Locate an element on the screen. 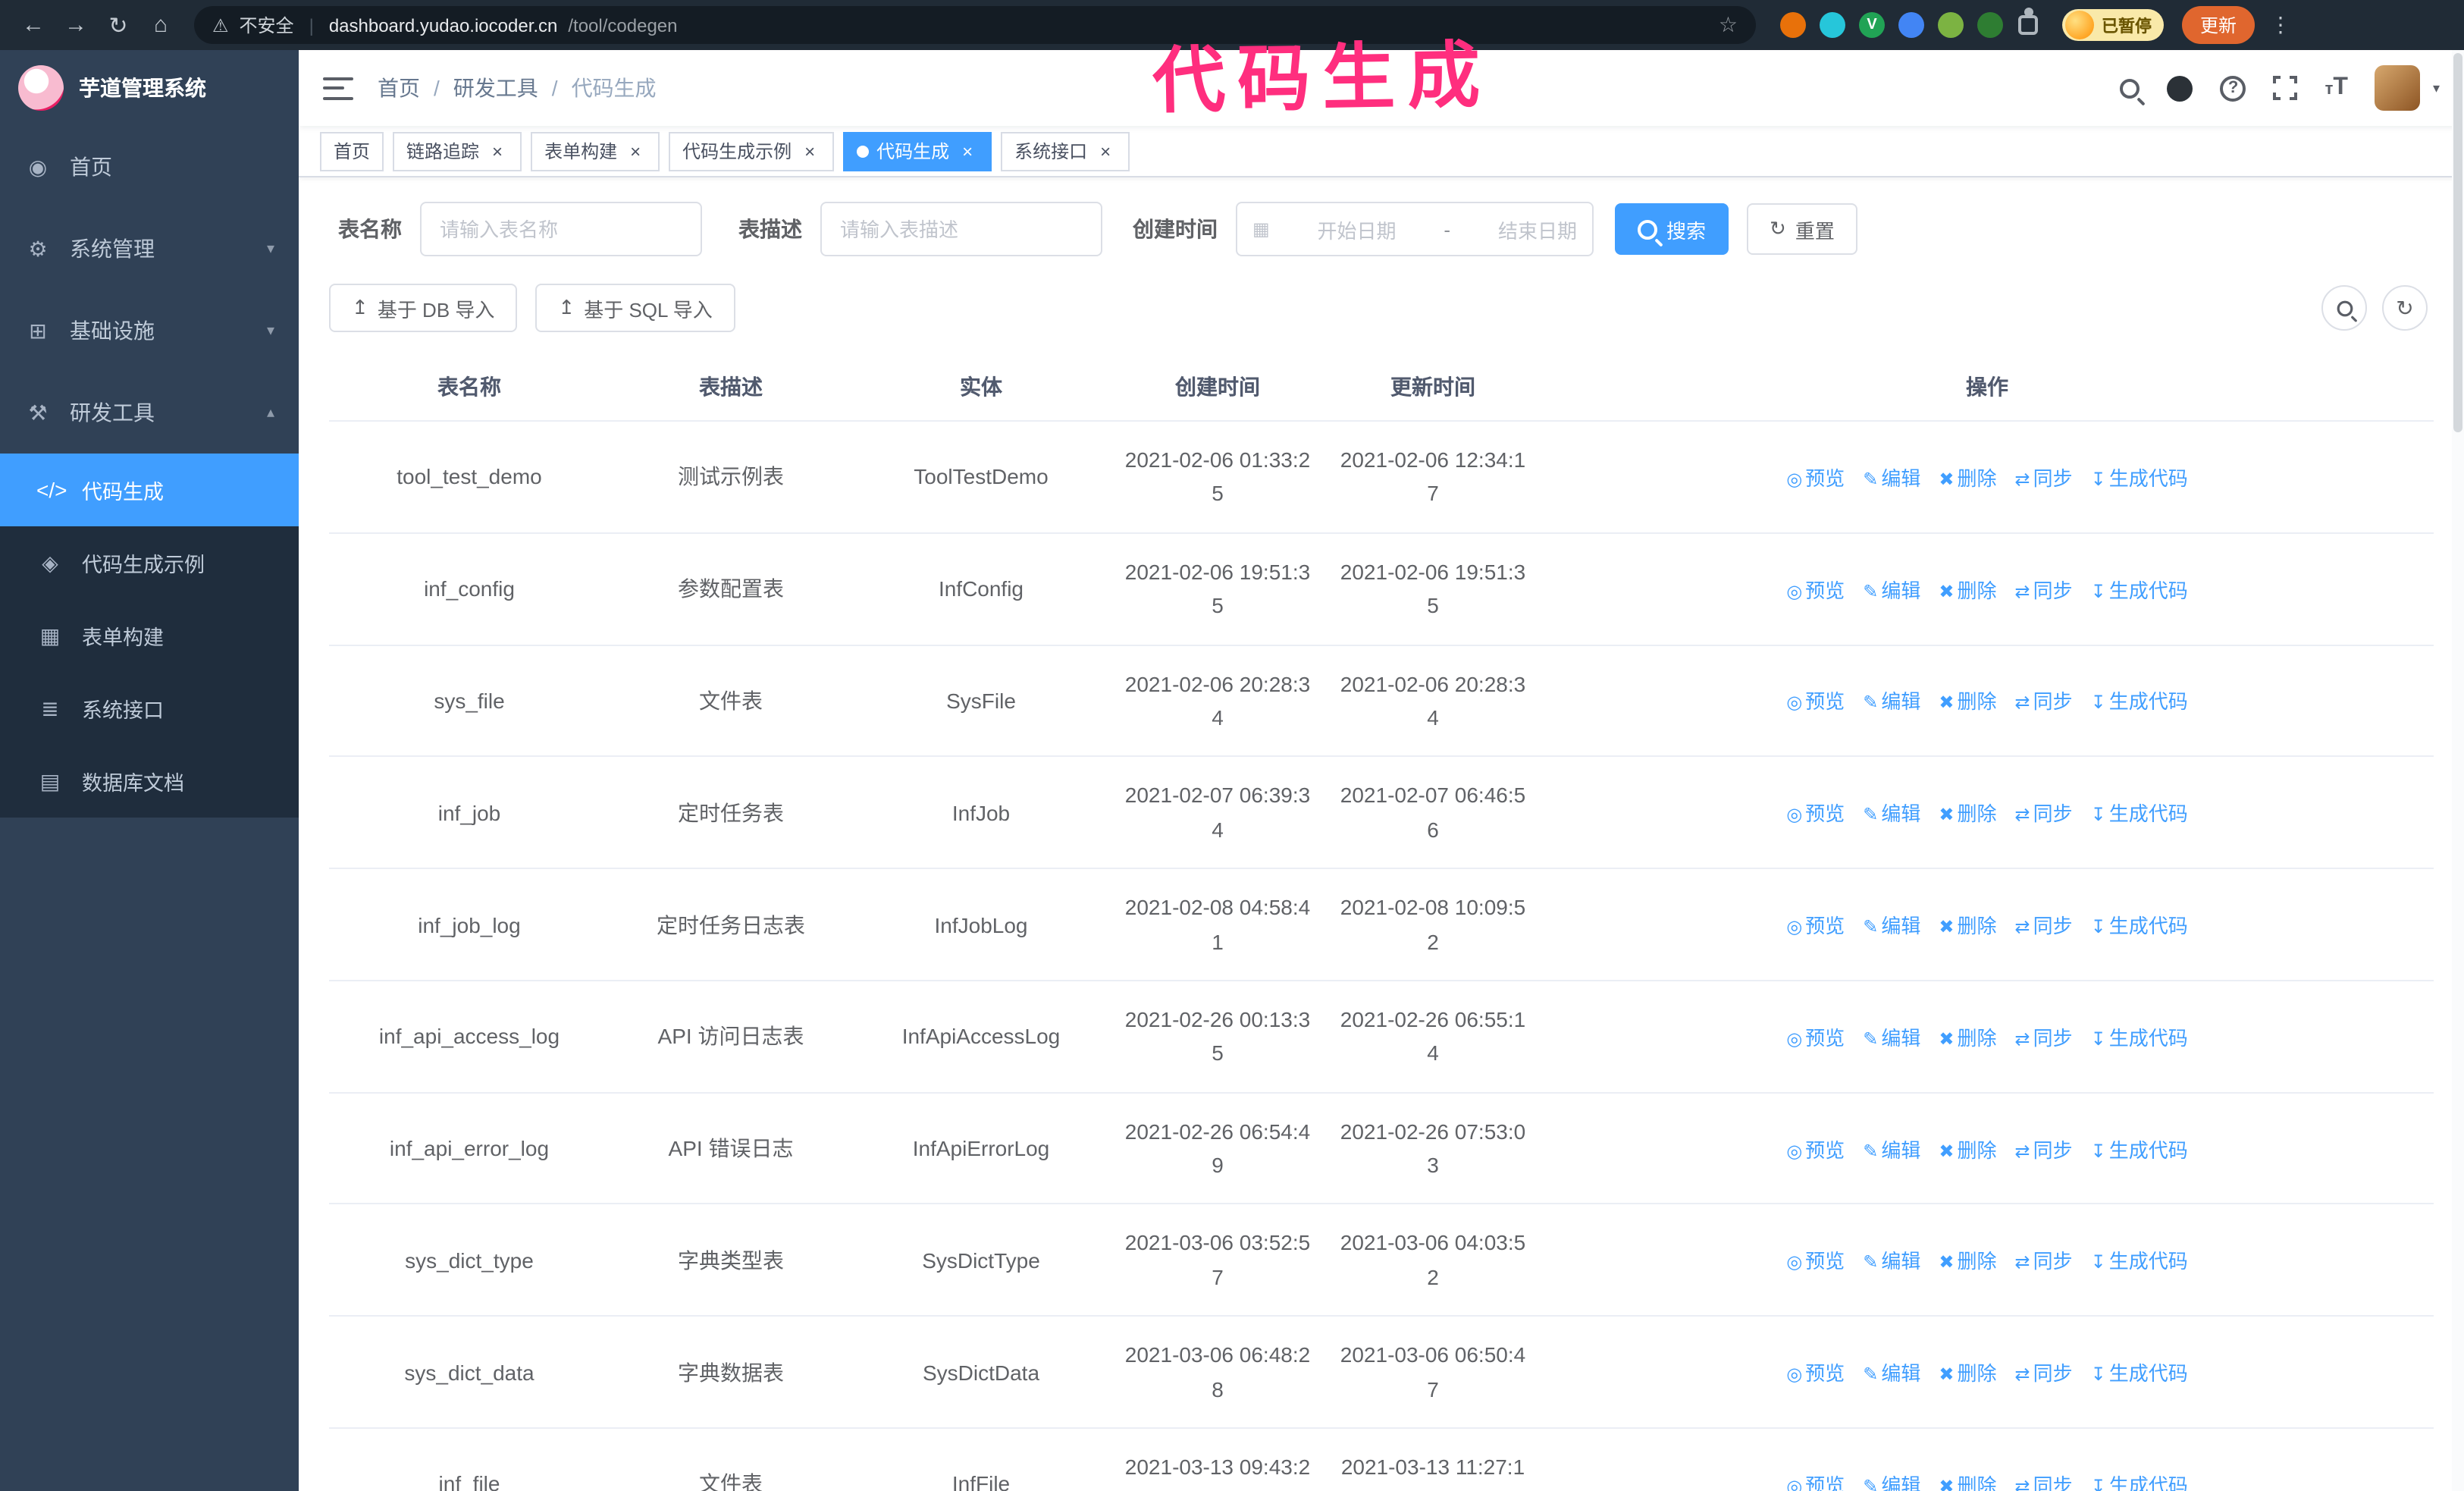 The image size is (2464, 1491). fullscreen-icon is located at coordinates (2285, 88).